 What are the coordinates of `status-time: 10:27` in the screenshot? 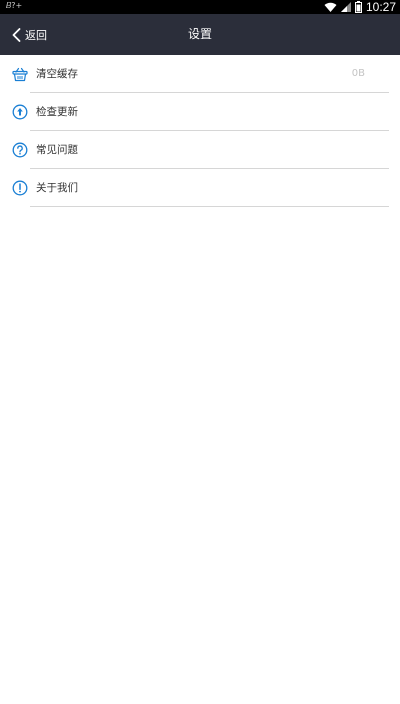 It's located at (380, 7).